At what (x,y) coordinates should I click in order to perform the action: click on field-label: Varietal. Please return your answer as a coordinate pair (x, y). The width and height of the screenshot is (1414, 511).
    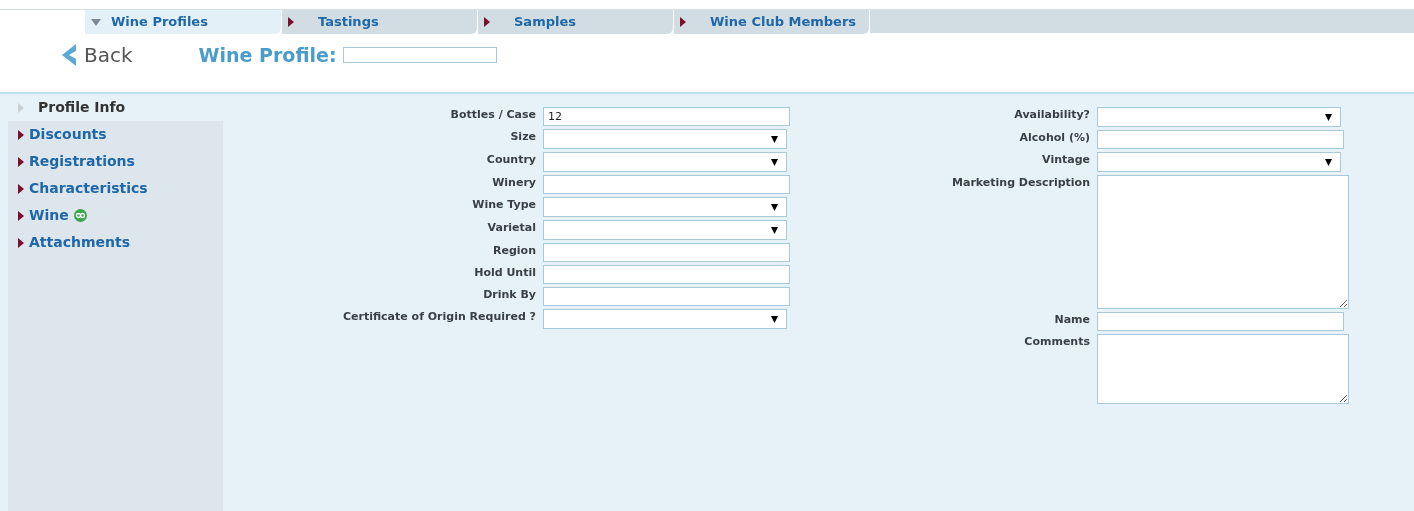
    Looking at the image, I should click on (511, 228).